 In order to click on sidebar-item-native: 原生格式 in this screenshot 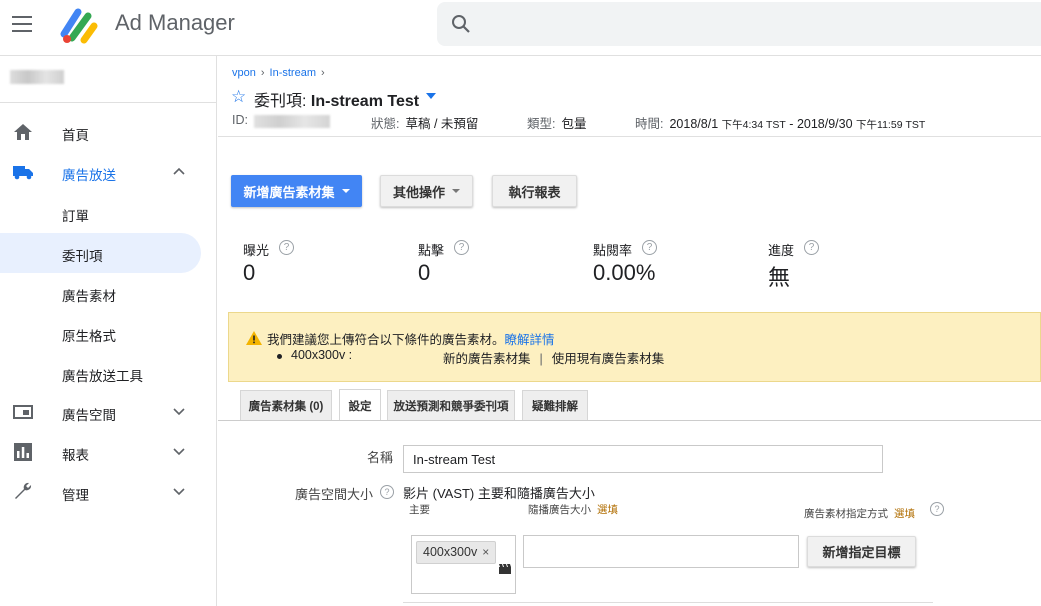, I will do `click(108, 333)`.